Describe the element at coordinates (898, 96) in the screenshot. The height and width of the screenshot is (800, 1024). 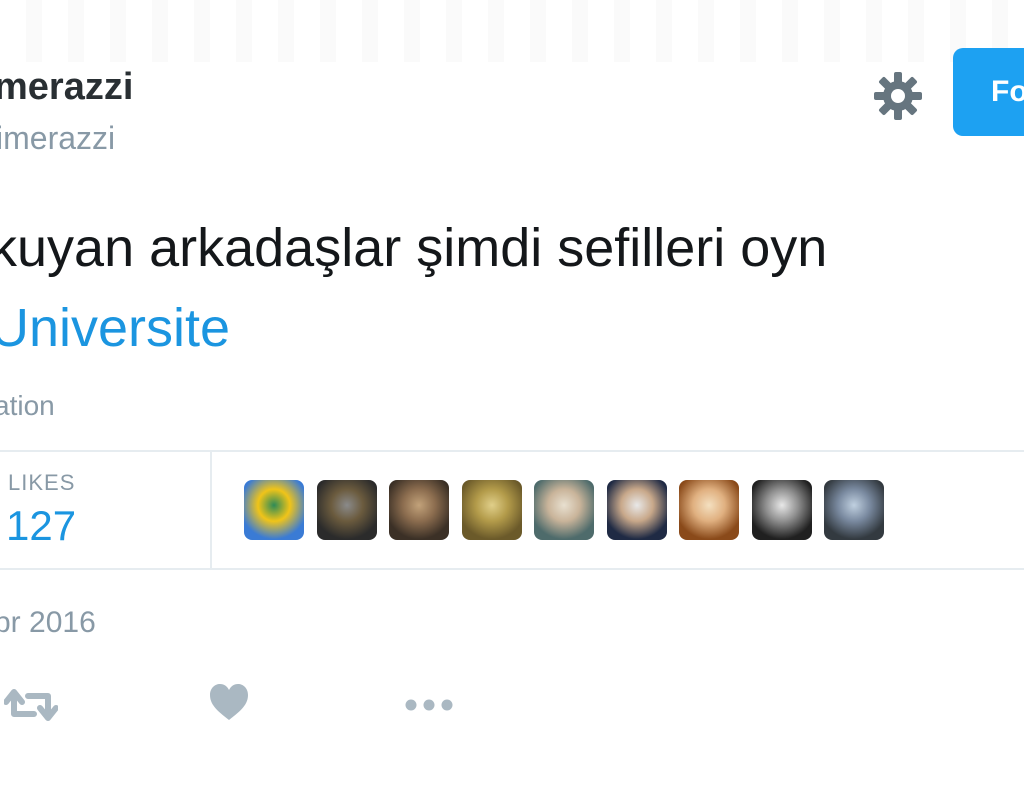
I see `gear-icon` at that location.